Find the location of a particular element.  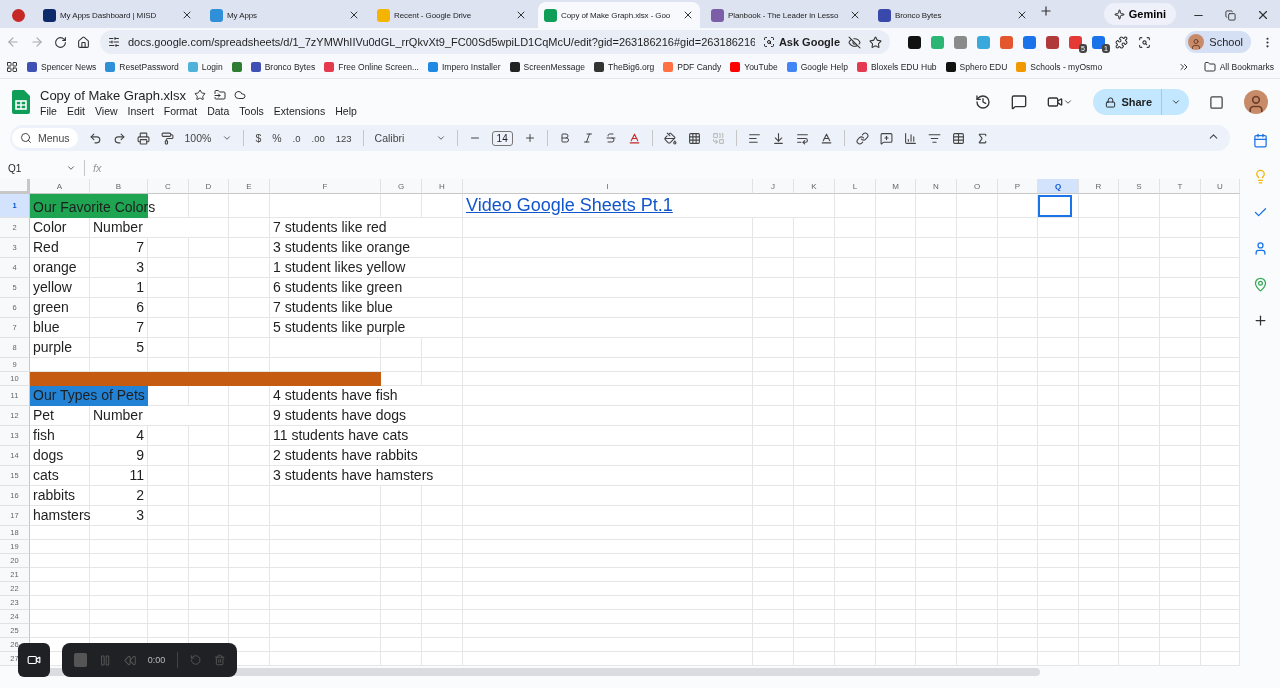

profile-button: School is located at coordinates (1218, 42).